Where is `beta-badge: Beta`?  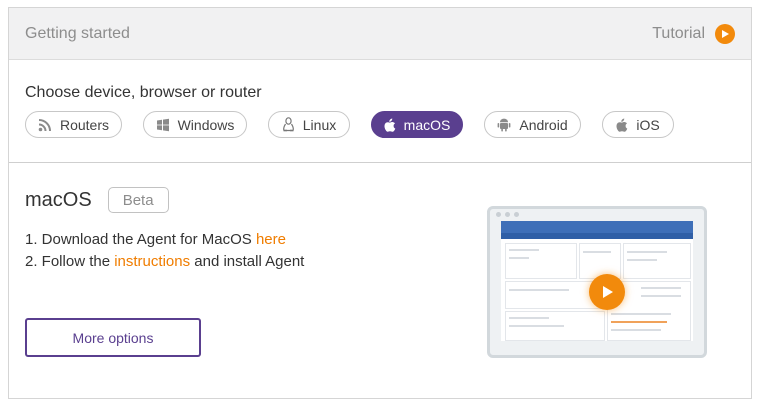 beta-badge: Beta is located at coordinates (138, 200).